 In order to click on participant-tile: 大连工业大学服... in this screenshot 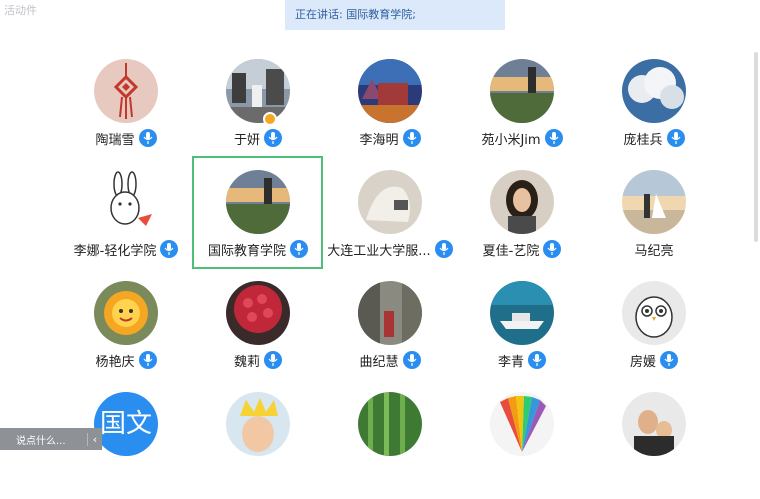, I will do `click(390, 221)`.